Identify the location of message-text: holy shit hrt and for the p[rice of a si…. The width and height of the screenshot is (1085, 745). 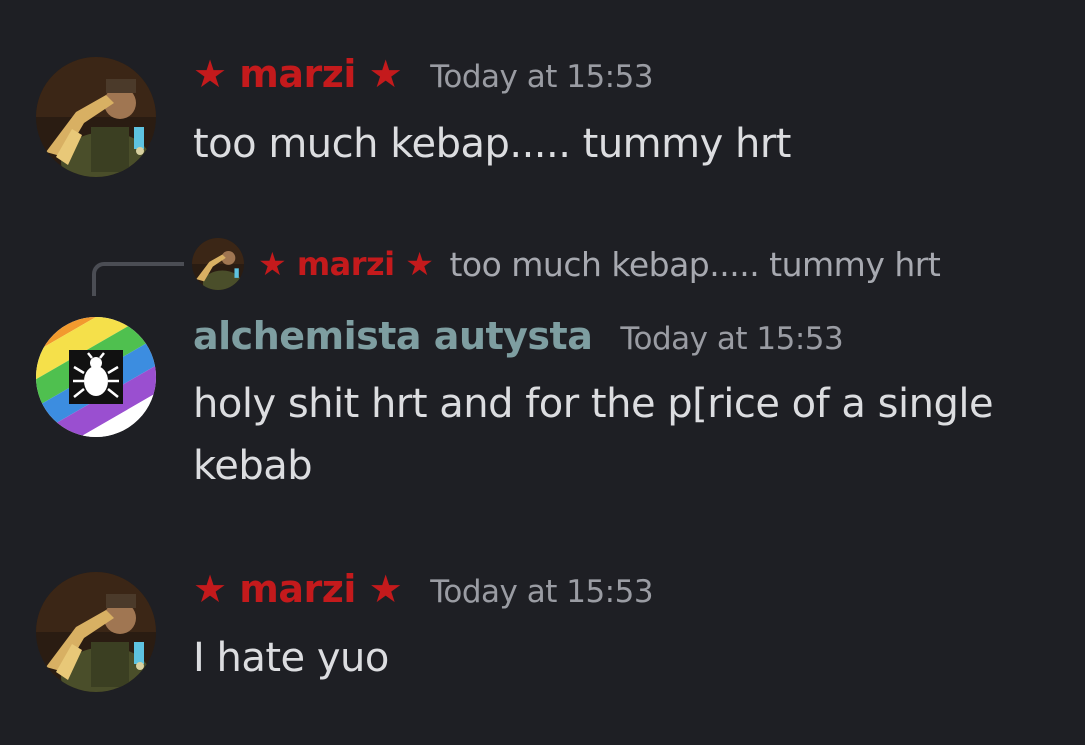
(593, 435).